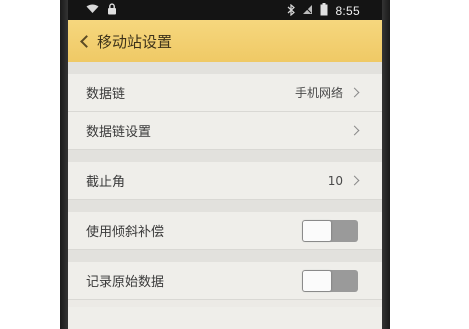 This screenshot has width=469, height=329. What do you see at coordinates (119, 132) in the screenshot?
I see `data-link-settings-label: 数据链设置` at bounding box center [119, 132].